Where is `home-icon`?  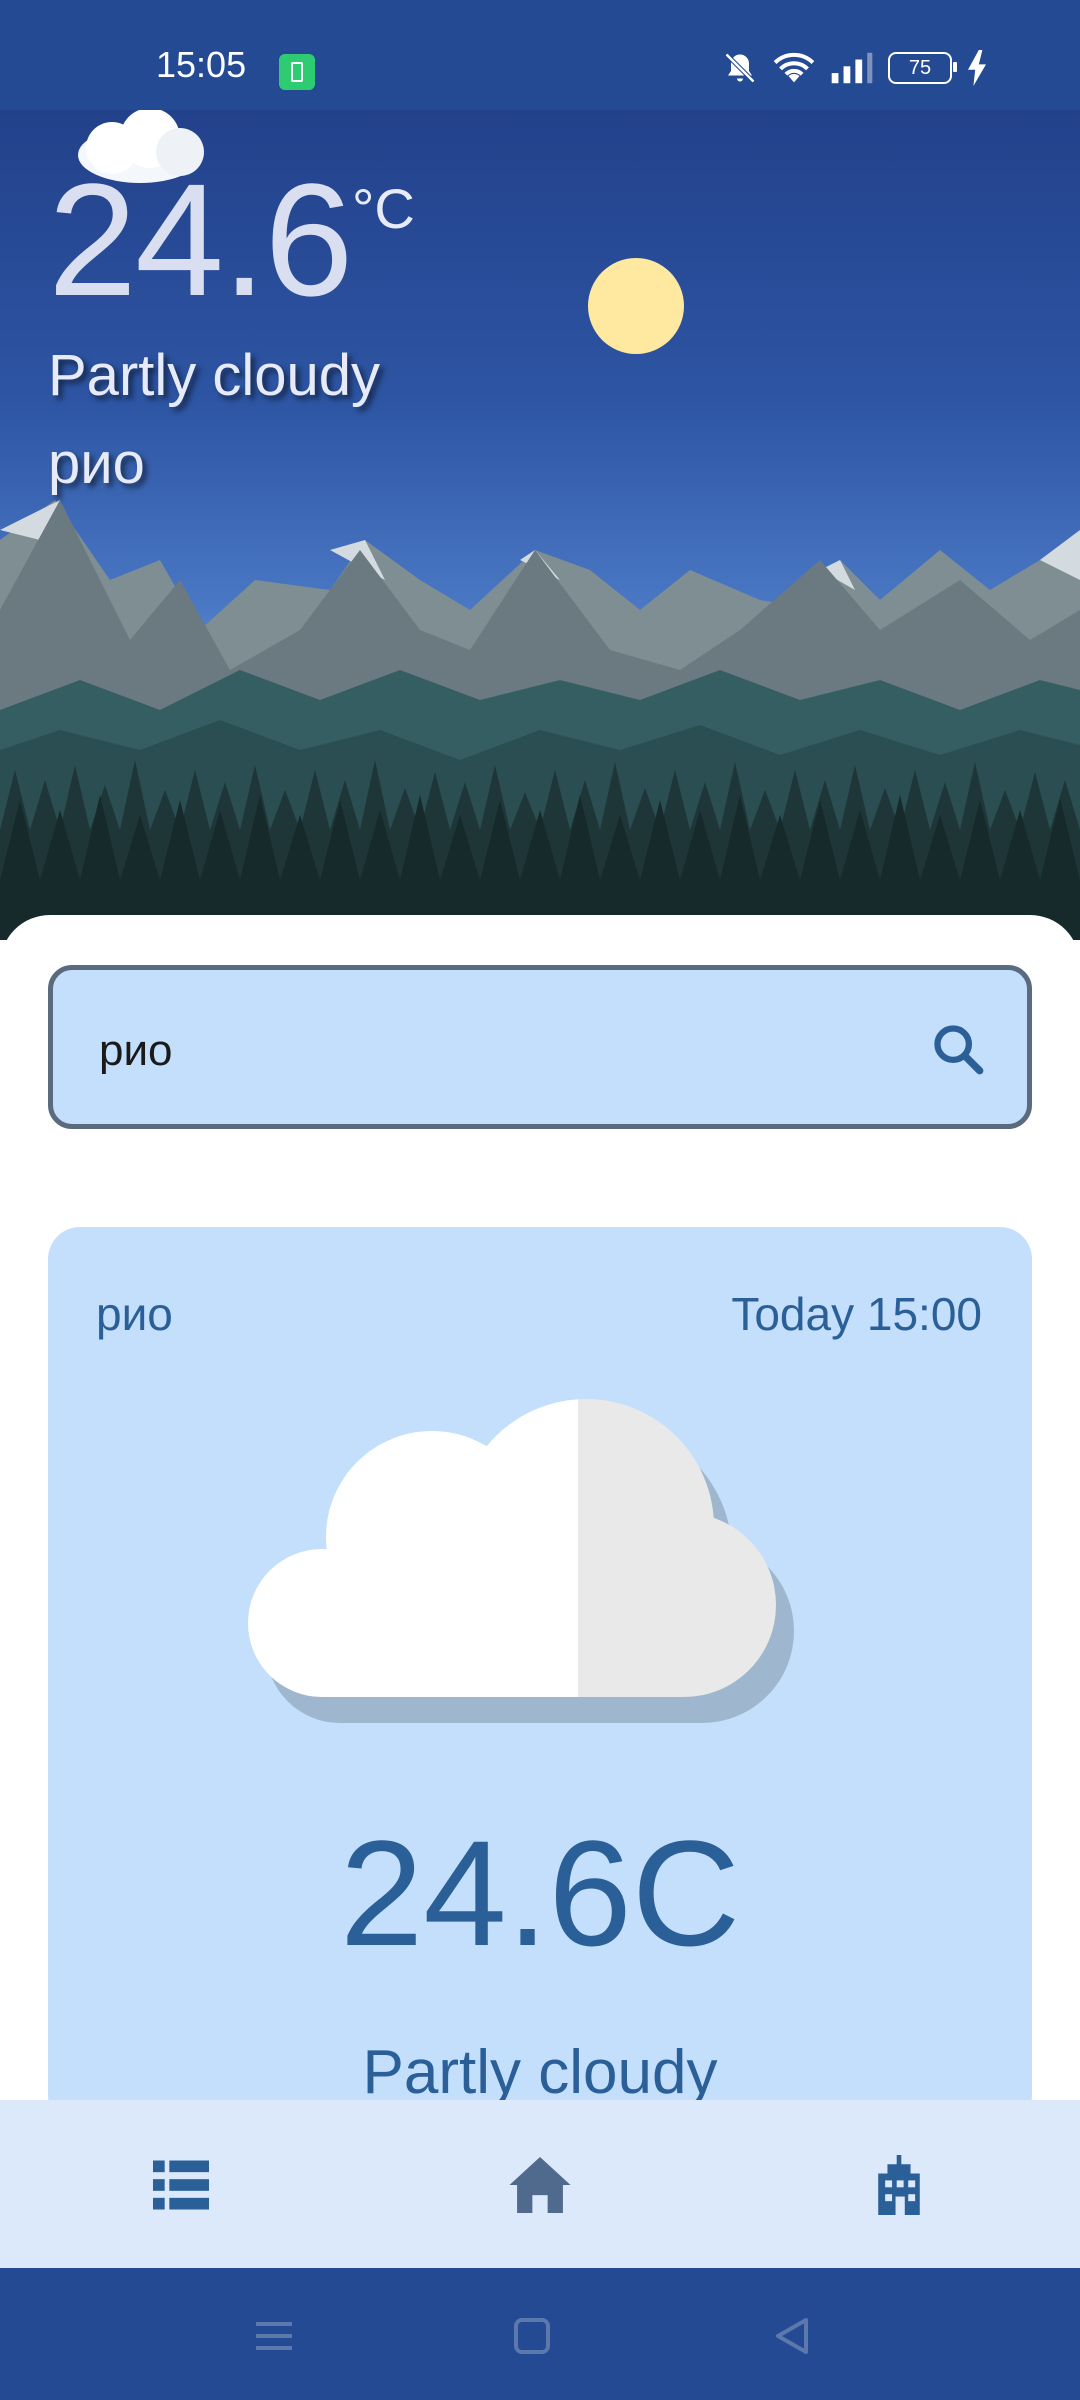 home-icon is located at coordinates (540, 2185).